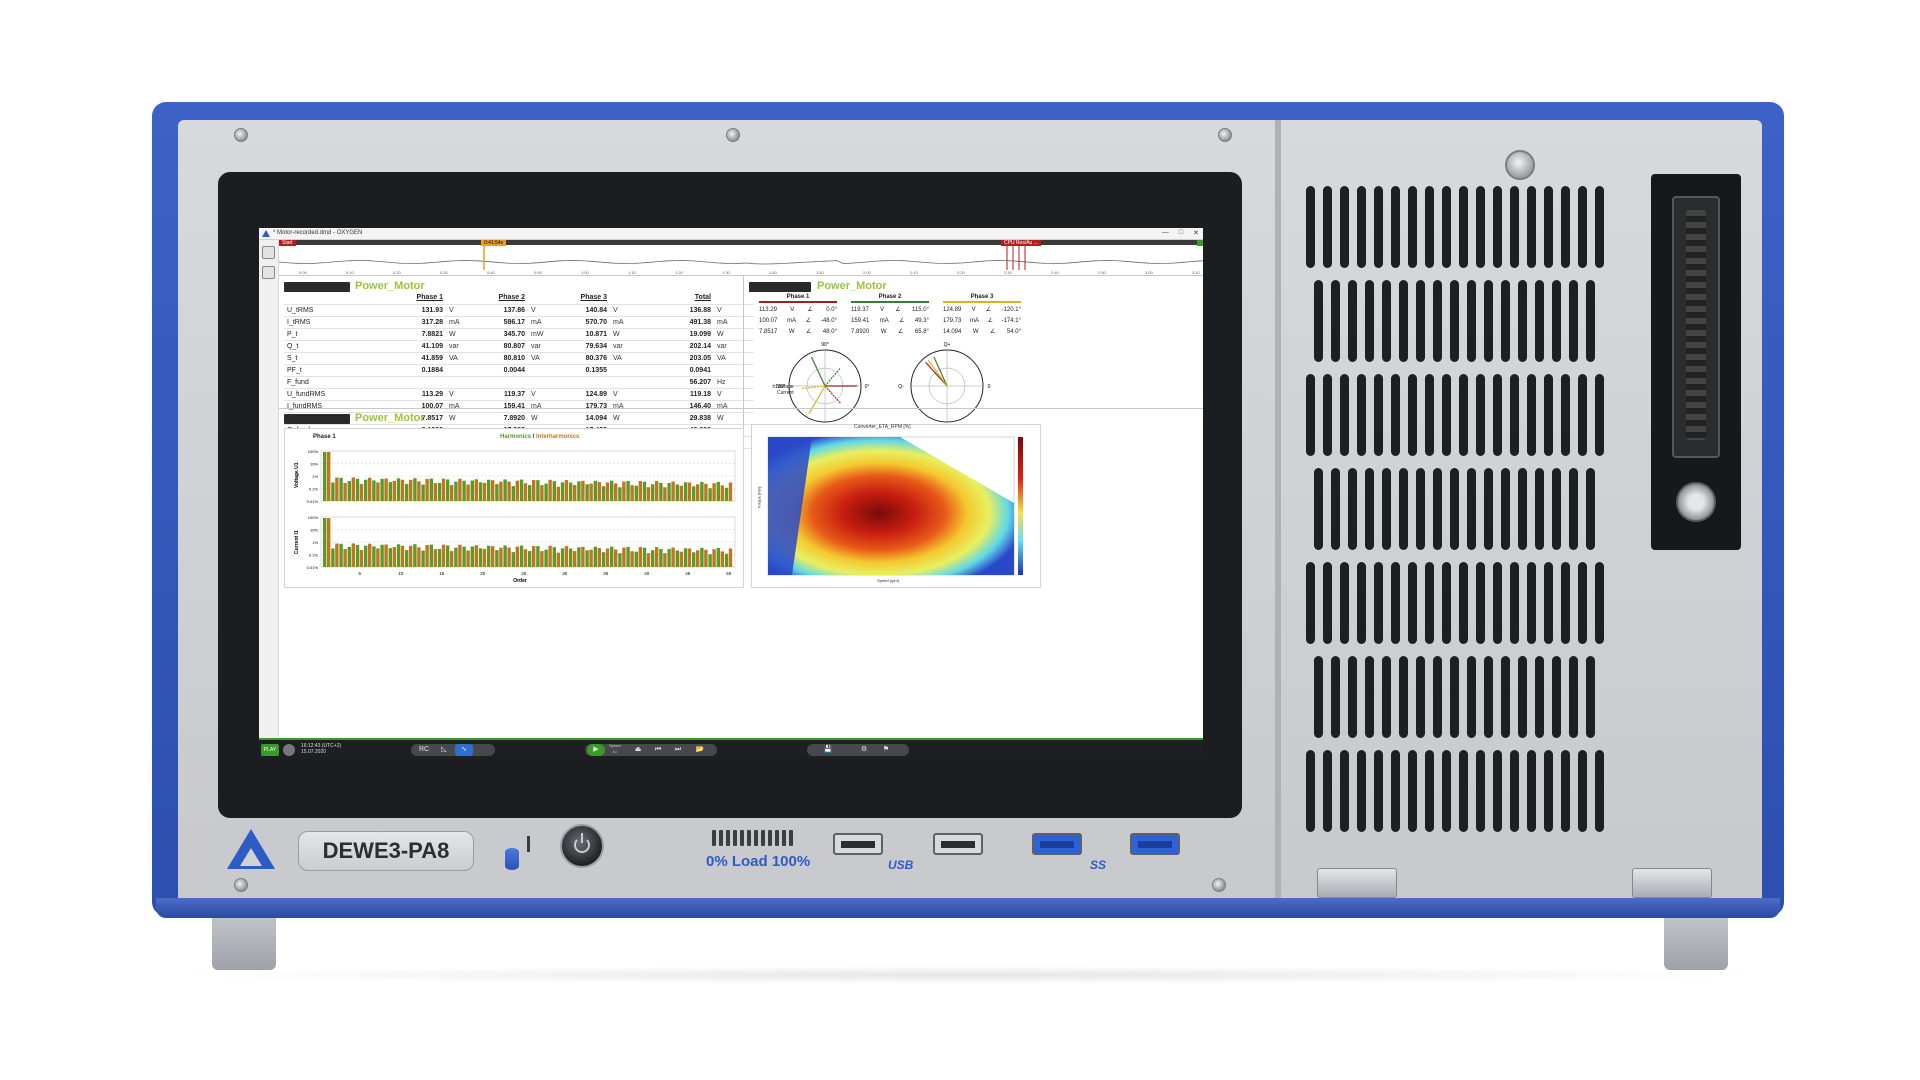  I want to click on print-icon, so click(268, 272).